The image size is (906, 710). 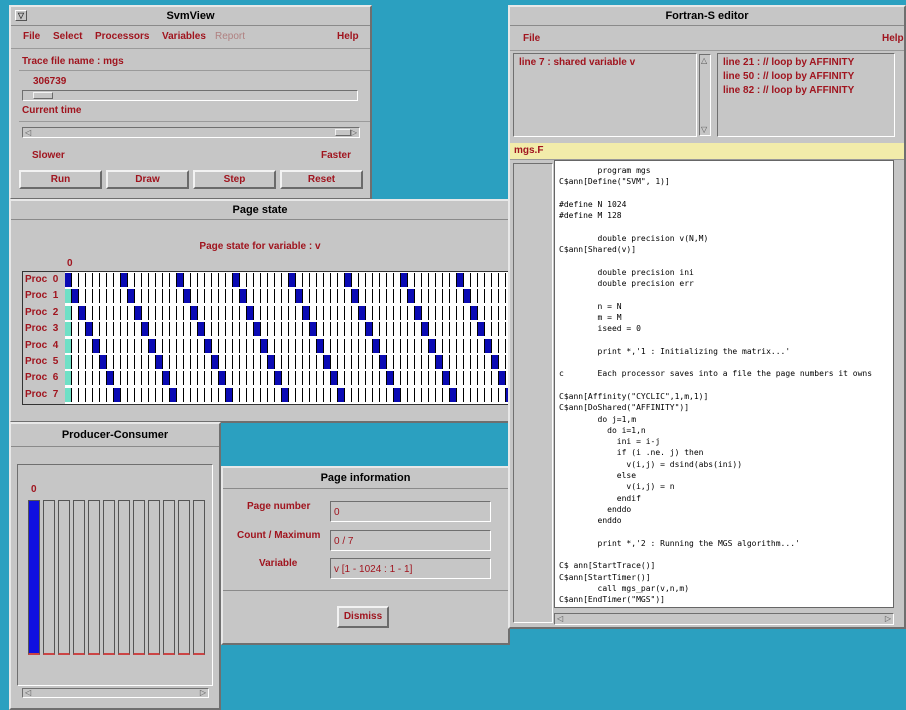 What do you see at coordinates (67, 36) in the screenshot?
I see `menu-select: Select` at bounding box center [67, 36].